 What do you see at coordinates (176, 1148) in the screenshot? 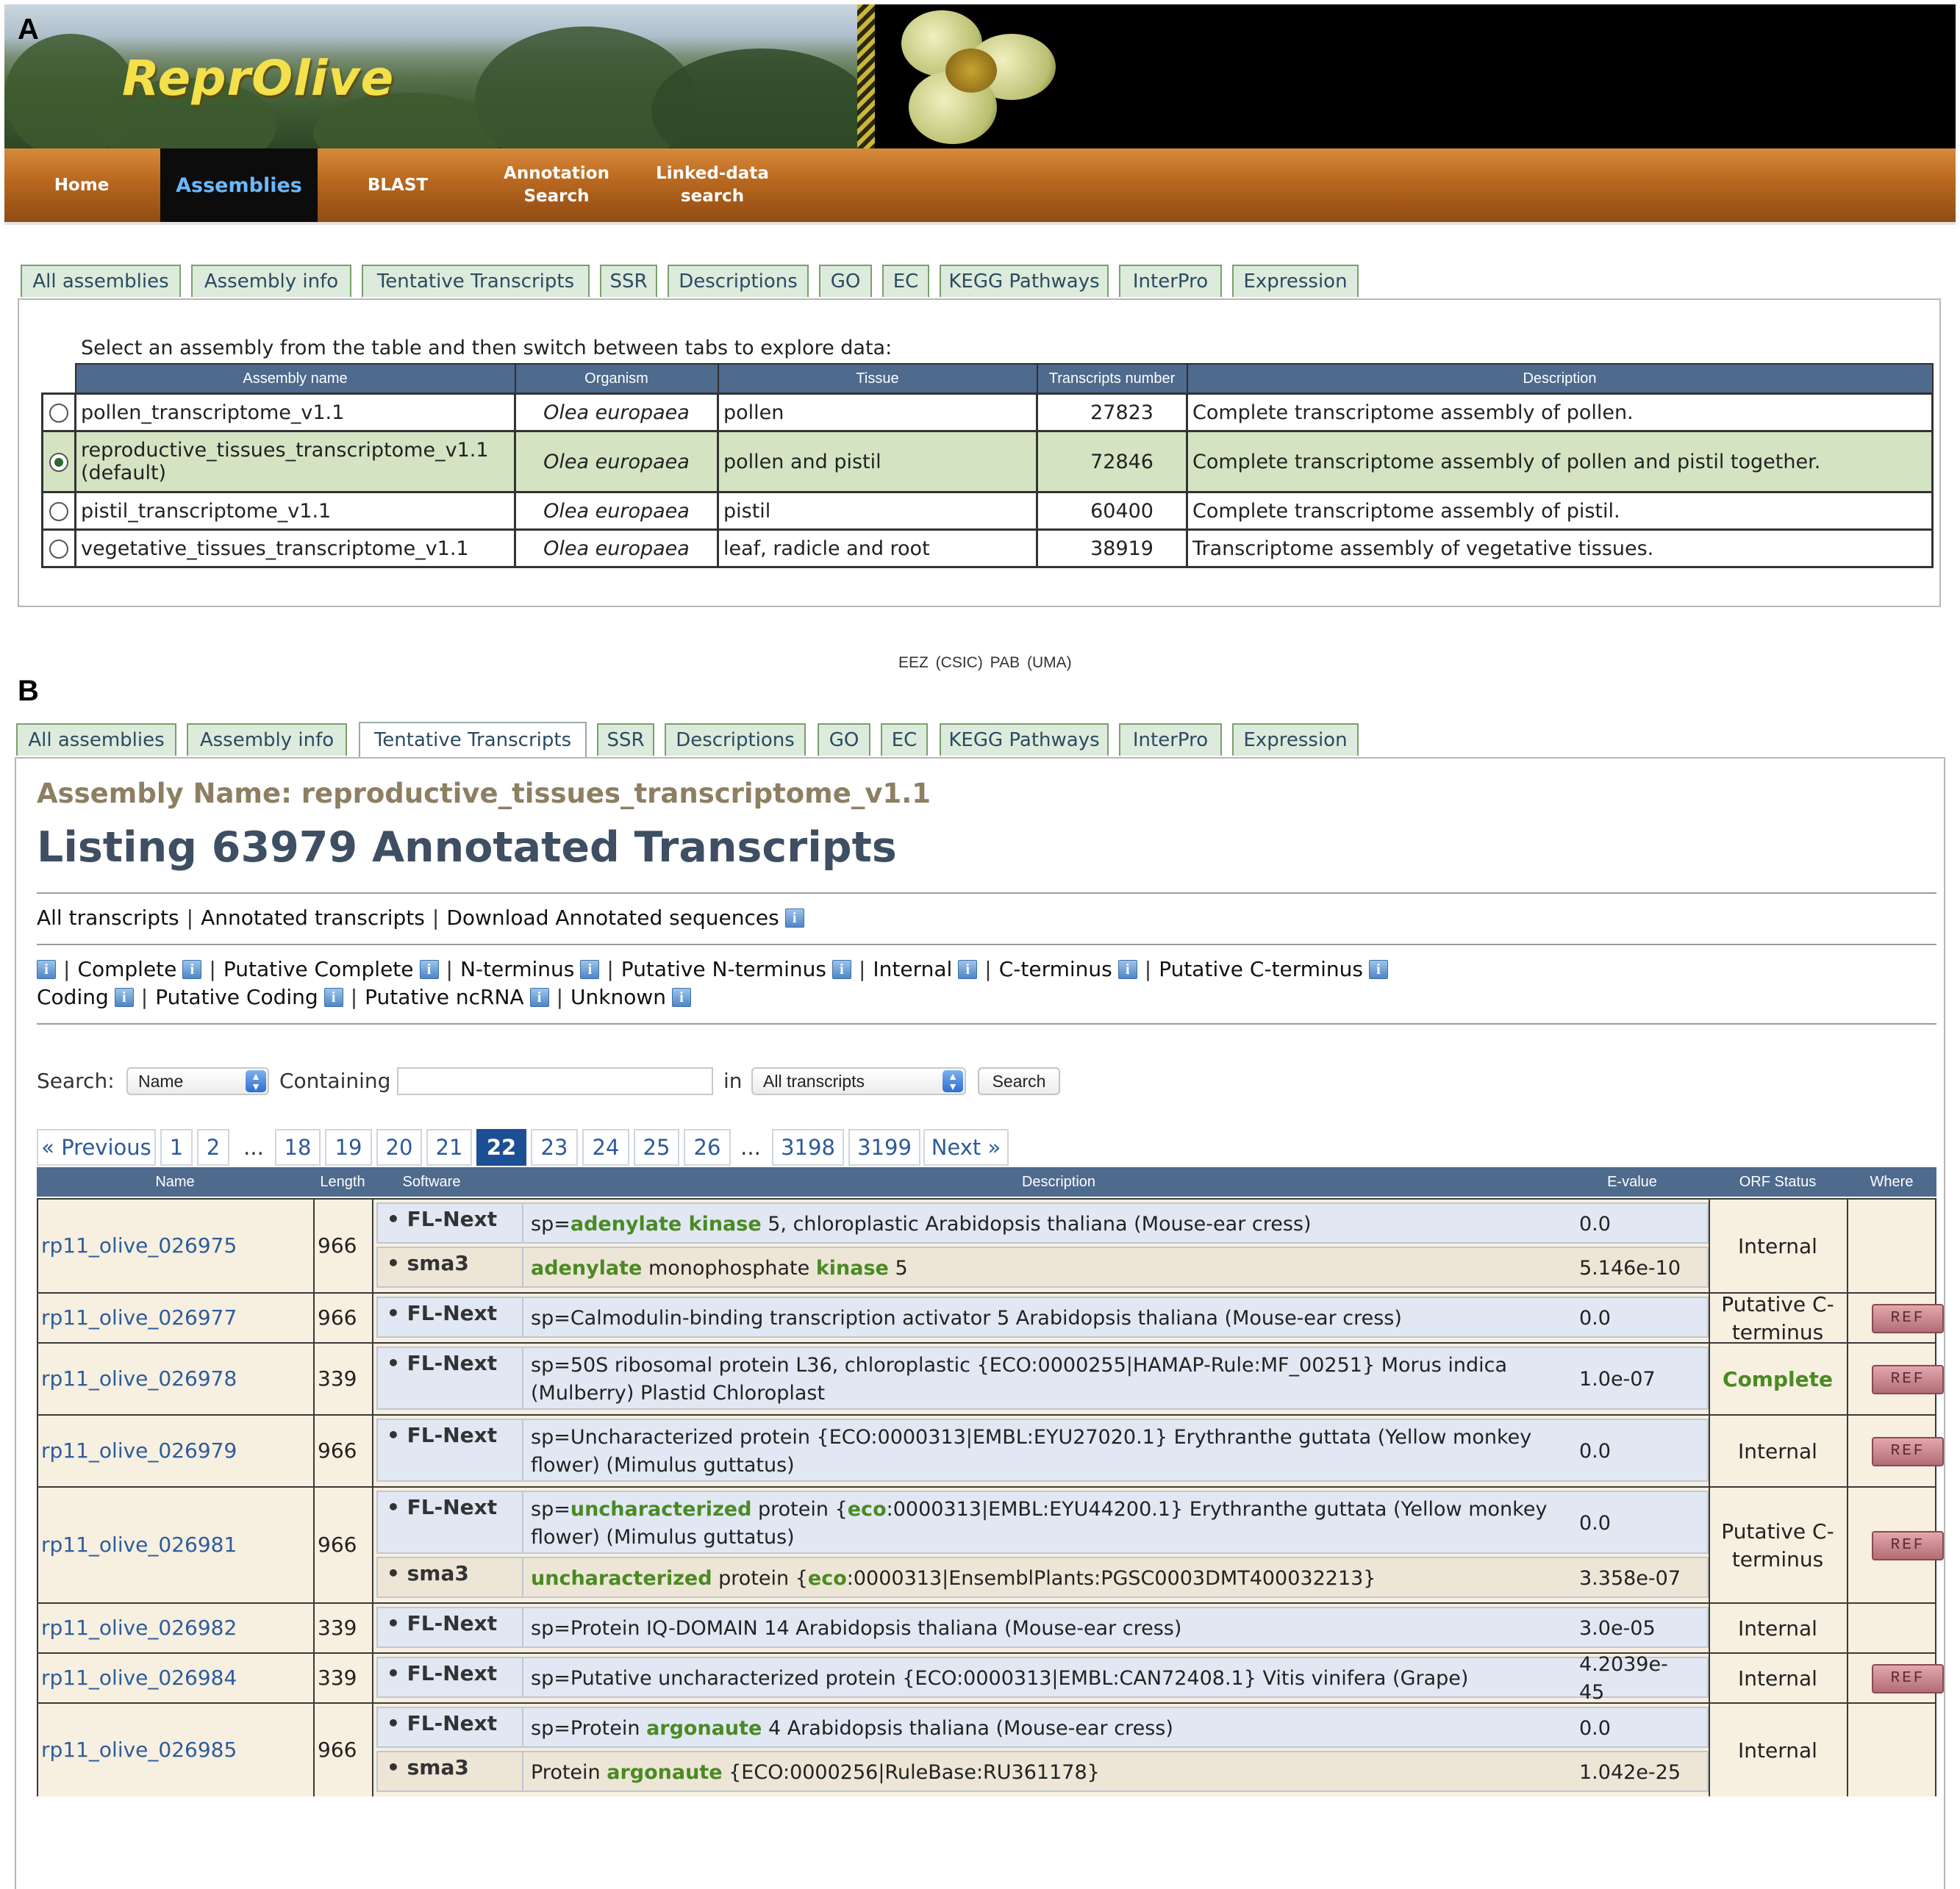
I see `page-link: 1` at bounding box center [176, 1148].